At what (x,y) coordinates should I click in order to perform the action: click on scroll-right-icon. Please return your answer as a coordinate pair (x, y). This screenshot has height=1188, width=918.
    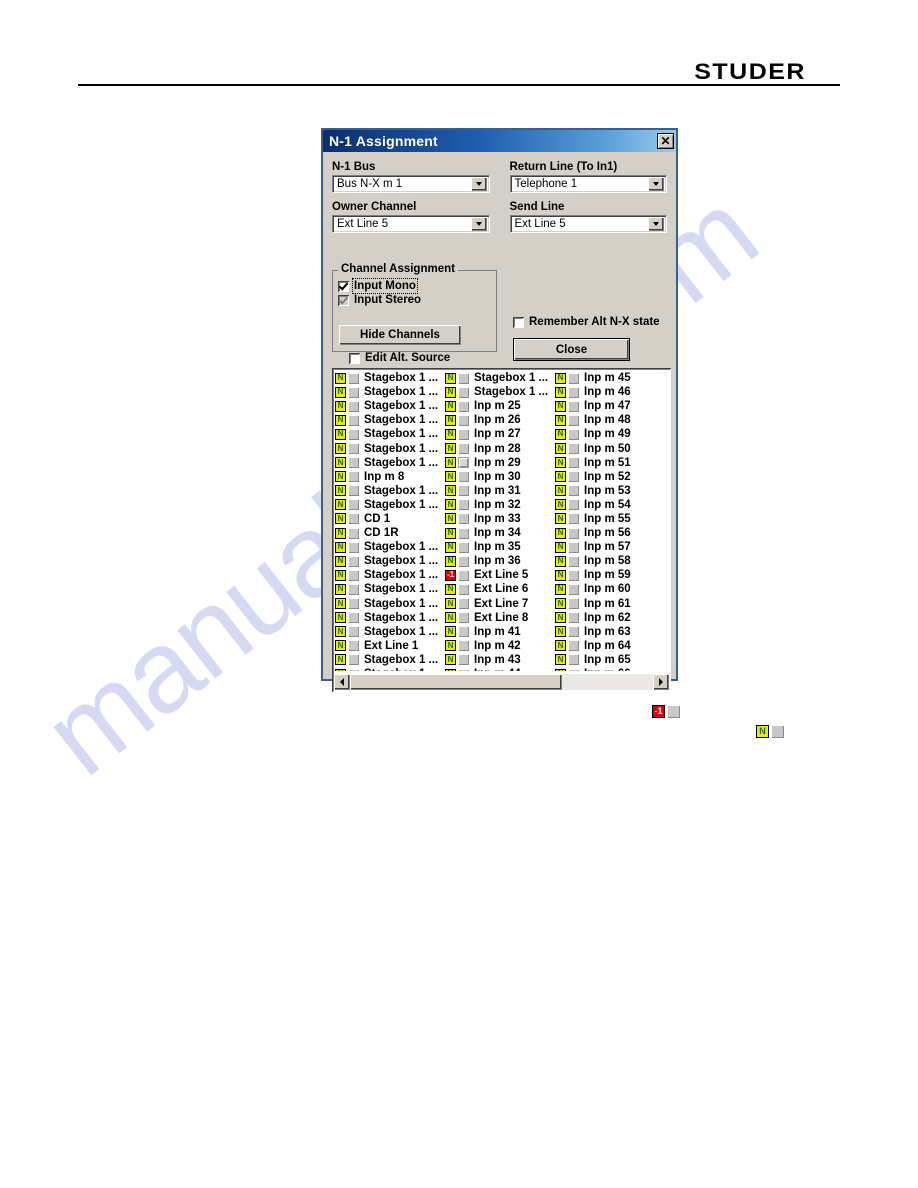
    Looking at the image, I should click on (661, 682).